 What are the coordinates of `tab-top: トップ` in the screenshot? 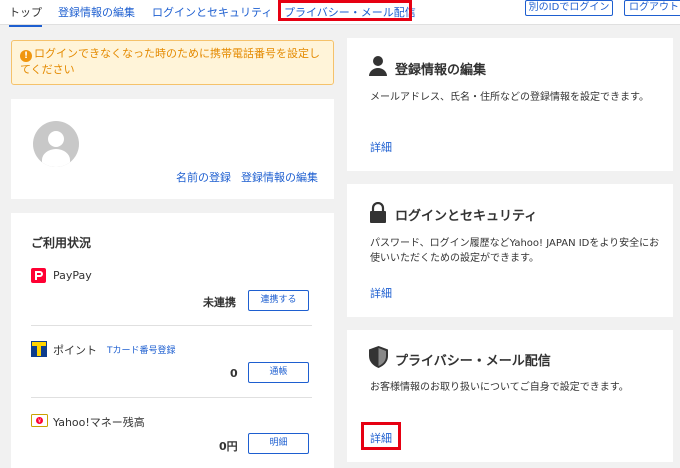 It's located at (25, 15).